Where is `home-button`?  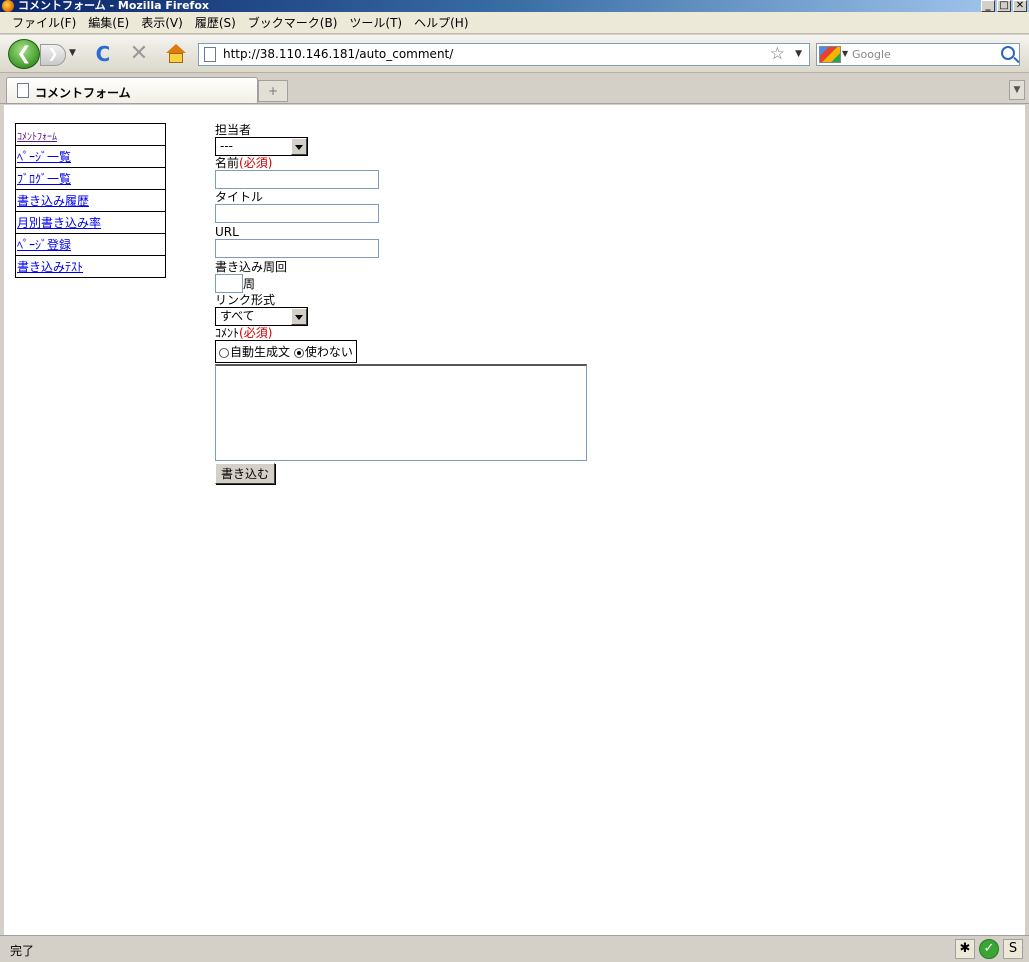 home-button is located at coordinates (176, 54).